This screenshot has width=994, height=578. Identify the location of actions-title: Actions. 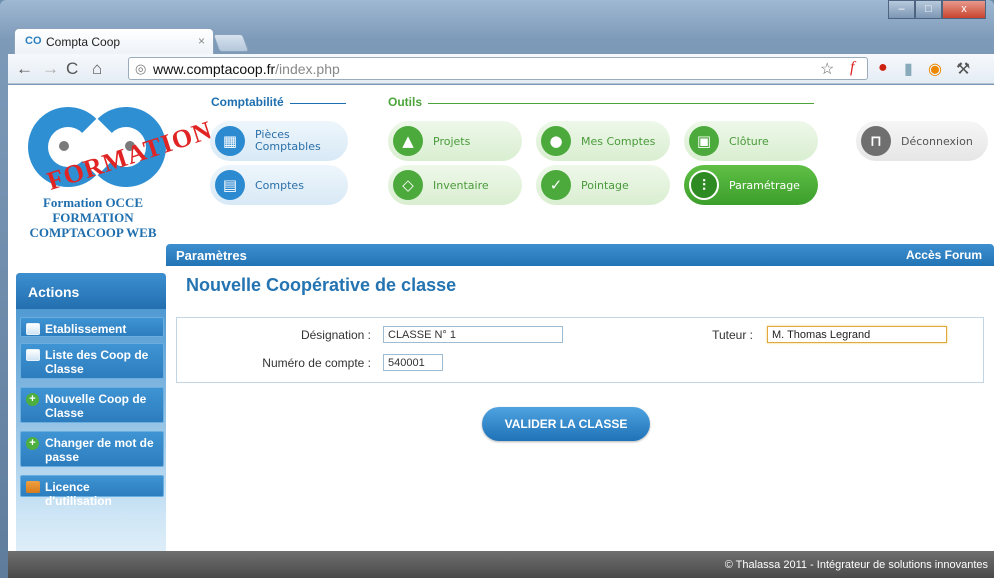
(91, 291).